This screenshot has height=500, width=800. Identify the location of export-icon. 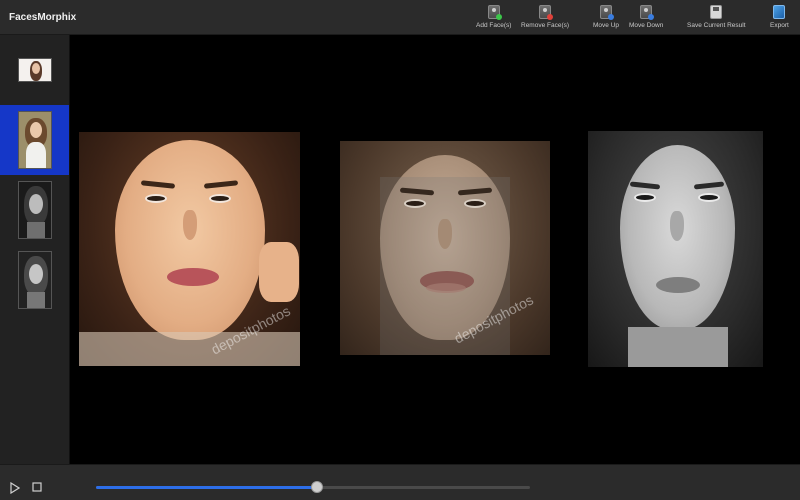
(779, 12).